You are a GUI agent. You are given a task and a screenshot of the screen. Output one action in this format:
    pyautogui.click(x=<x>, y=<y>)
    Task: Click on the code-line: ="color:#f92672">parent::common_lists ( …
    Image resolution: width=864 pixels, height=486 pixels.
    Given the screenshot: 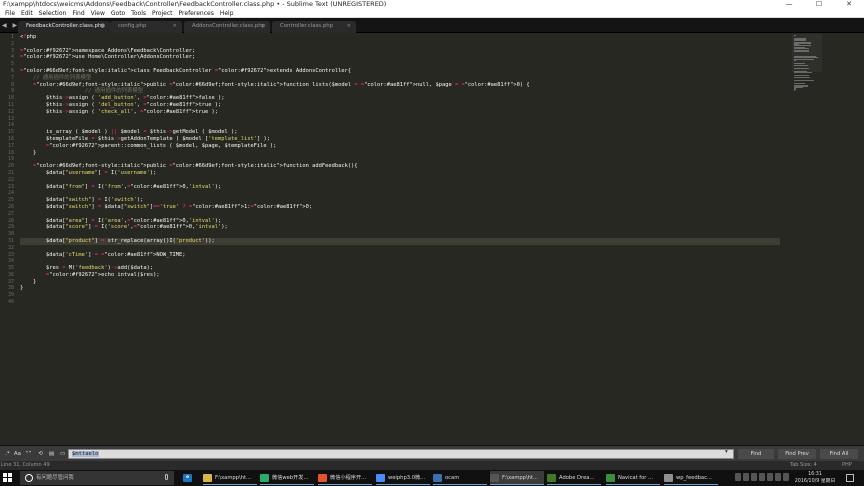 What is the action you would take?
    pyautogui.click(x=400, y=146)
    